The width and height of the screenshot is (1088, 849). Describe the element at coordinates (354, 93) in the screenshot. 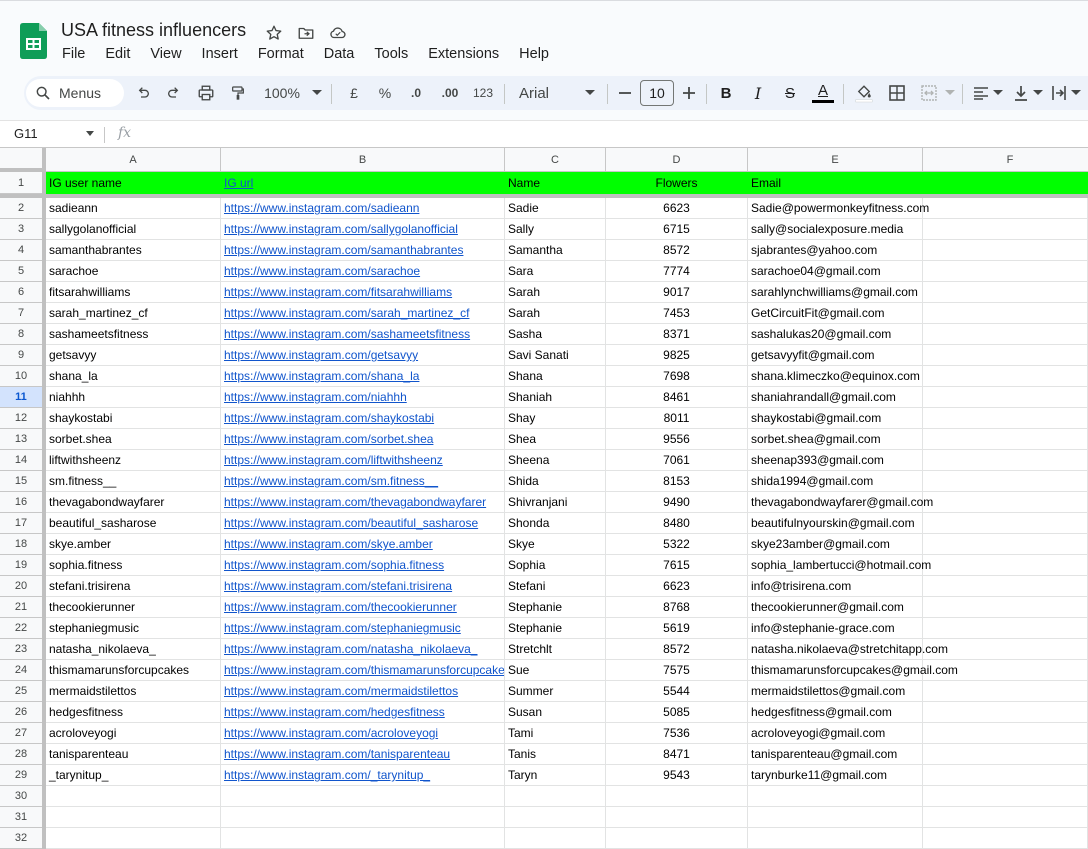

I see `currency-format-button: £` at that location.